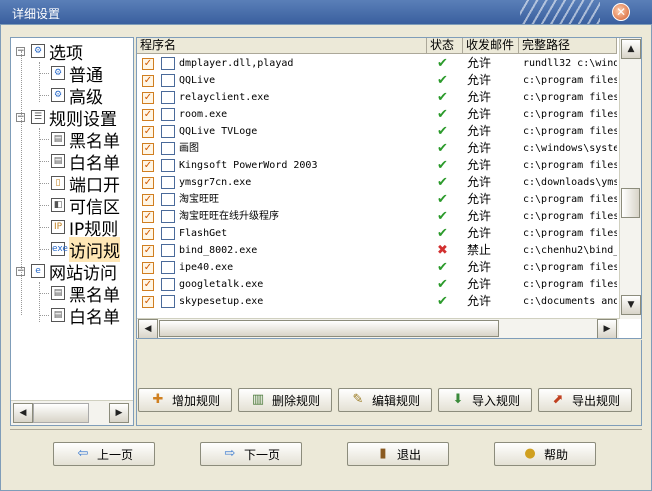 The height and width of the screenshot is (491, 652). Describe the element at coordinates (377, 97) in the screenshot. I see `table-row: ✓ relayclient.exe ✔ 允许 c:\program files` at that location.